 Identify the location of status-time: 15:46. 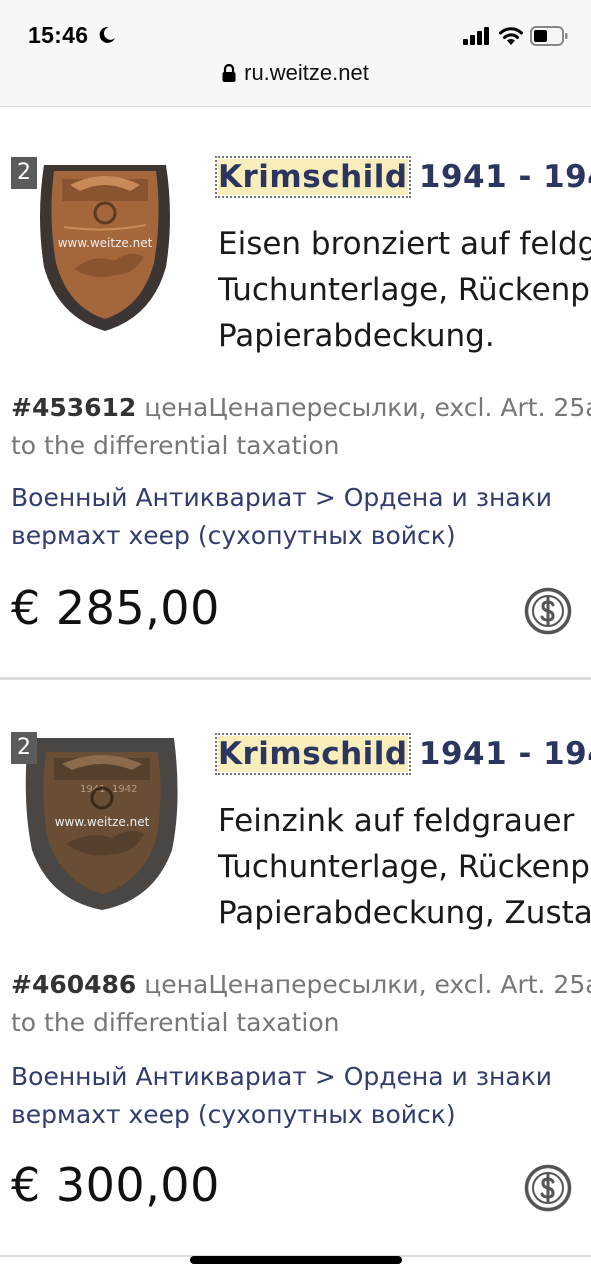
(58, 35).